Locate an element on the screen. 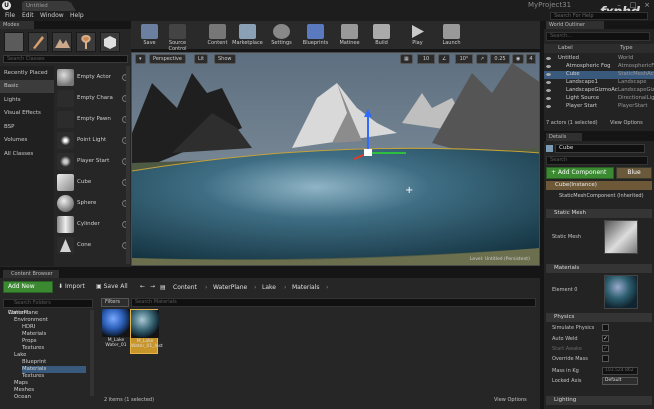 Image resolution: width=654 pixels, height=409 pixels. auto-weld-checkbox: ✓ is located at coordinates (605, 338).